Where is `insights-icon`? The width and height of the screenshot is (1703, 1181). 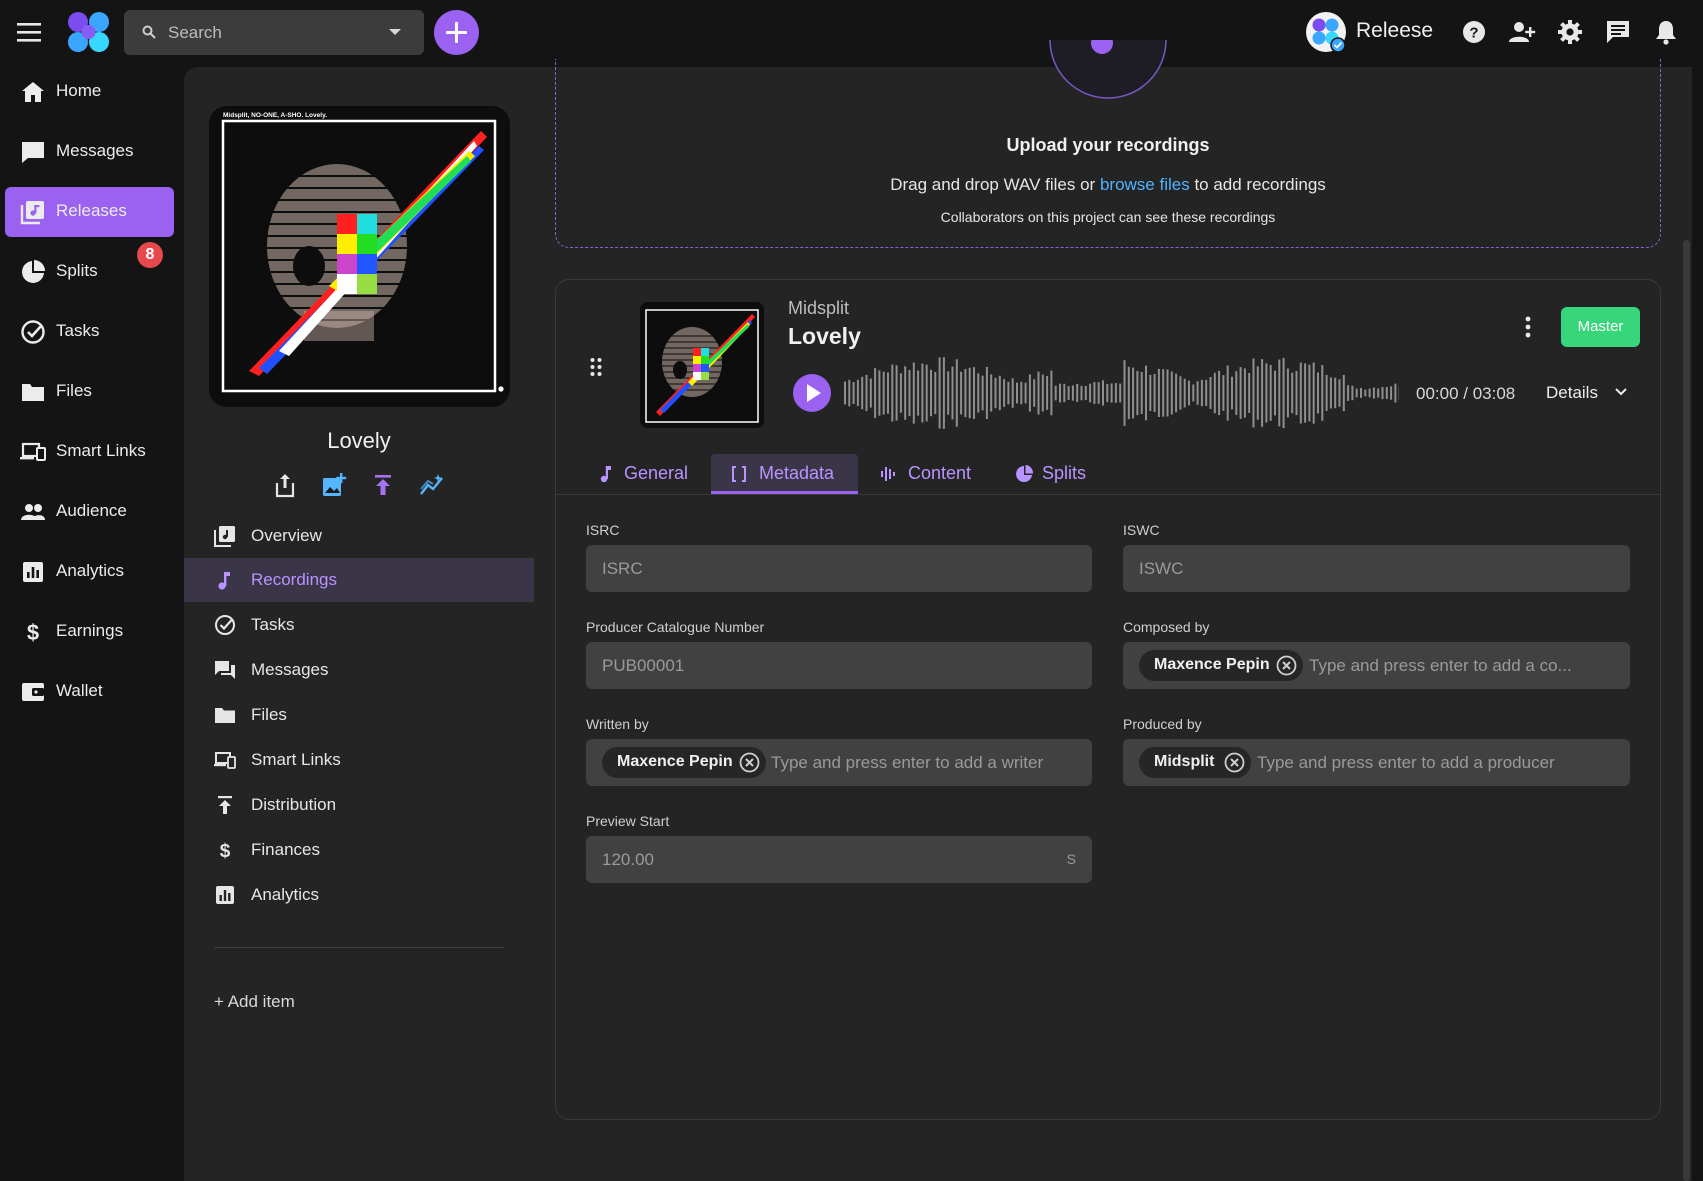 insights-icon is located at coordinates (432, 485).